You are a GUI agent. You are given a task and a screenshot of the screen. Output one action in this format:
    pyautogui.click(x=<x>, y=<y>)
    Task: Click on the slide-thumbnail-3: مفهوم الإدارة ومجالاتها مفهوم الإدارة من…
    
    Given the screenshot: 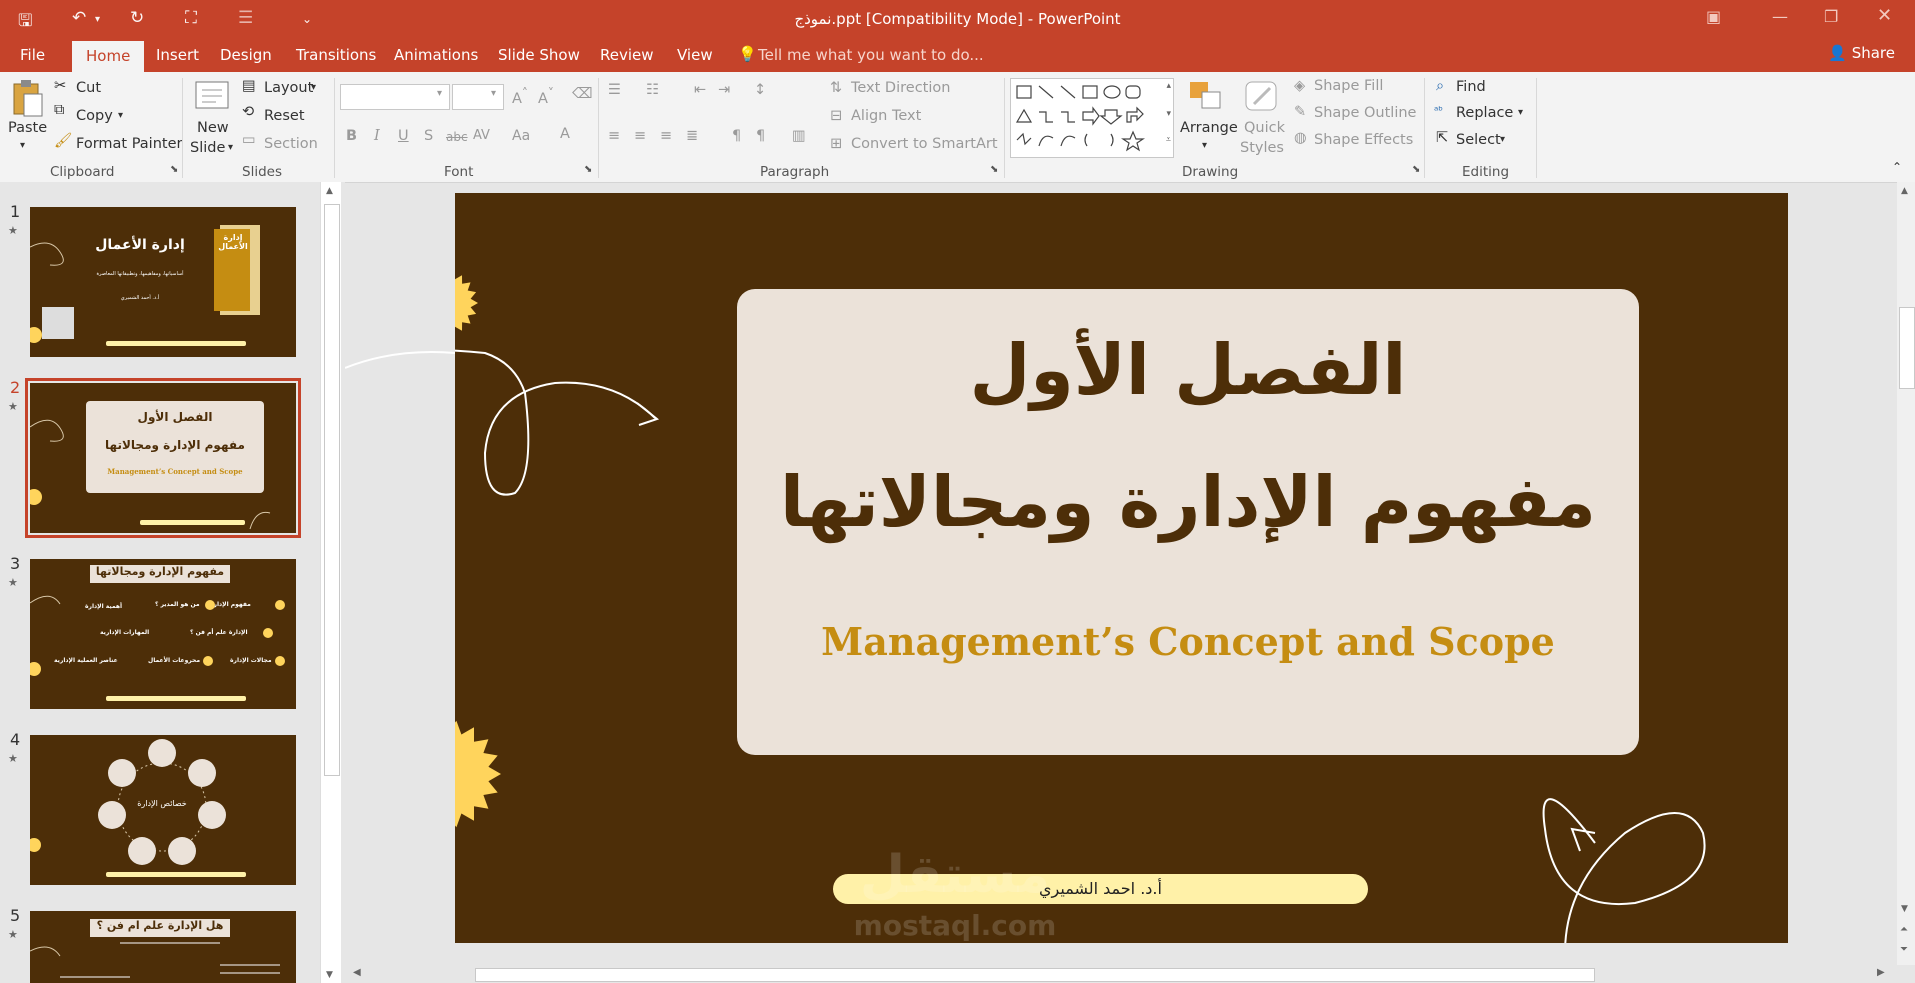 What is the action you would take?
    pyautogui.click(x=163, y=634)
    